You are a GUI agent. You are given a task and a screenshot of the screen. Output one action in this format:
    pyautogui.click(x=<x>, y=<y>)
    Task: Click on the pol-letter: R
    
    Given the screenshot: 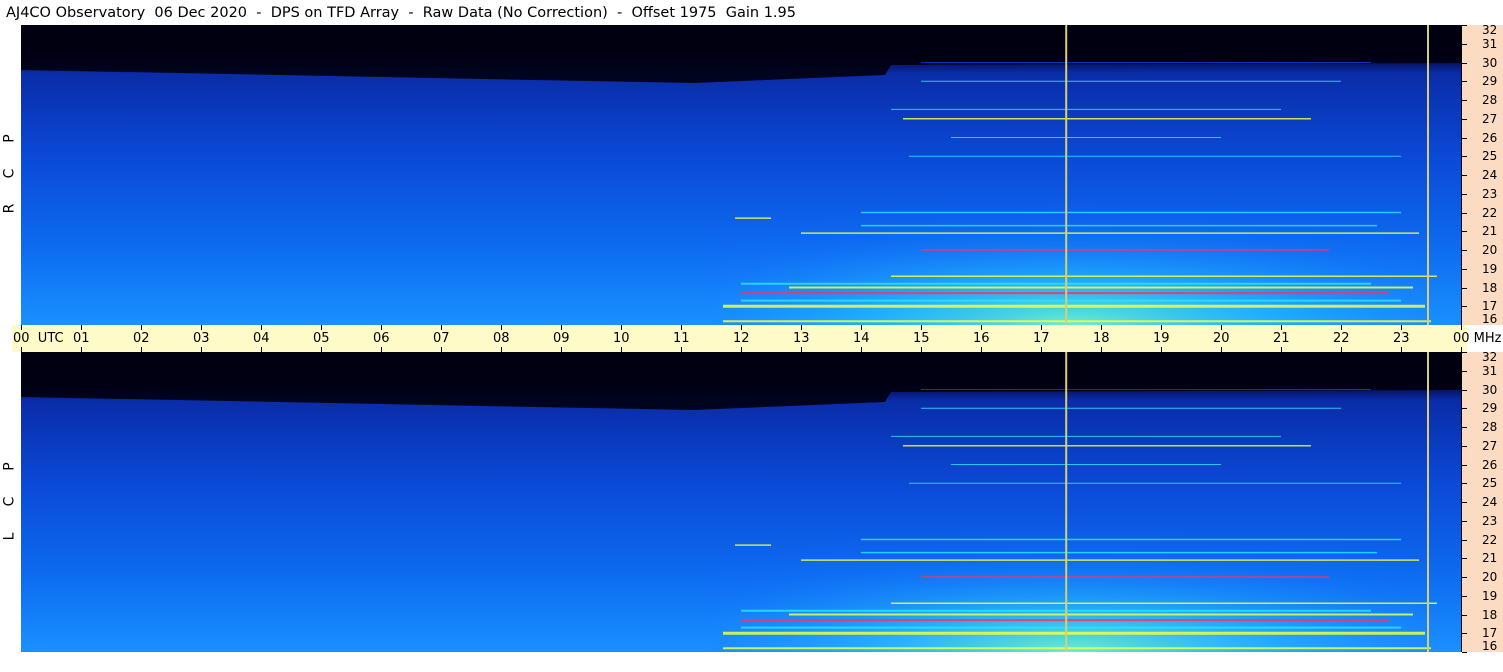 What is the action you would take?
    pyautogui.click(x=9, y=208)
    